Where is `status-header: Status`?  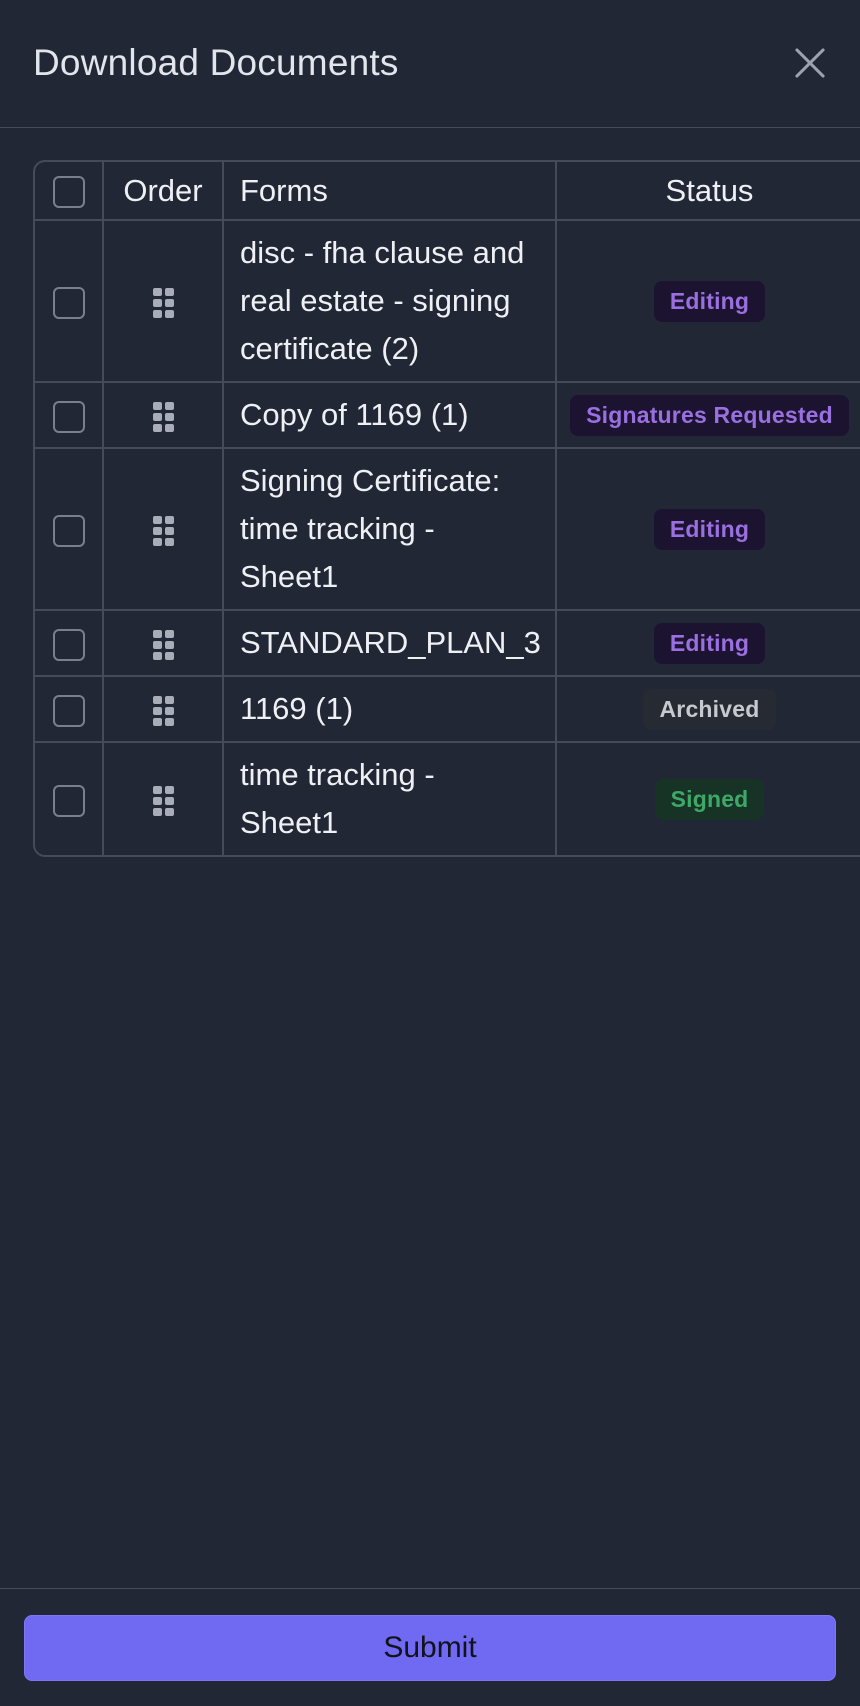
status-header: Status is located at coordinates (707, 191).